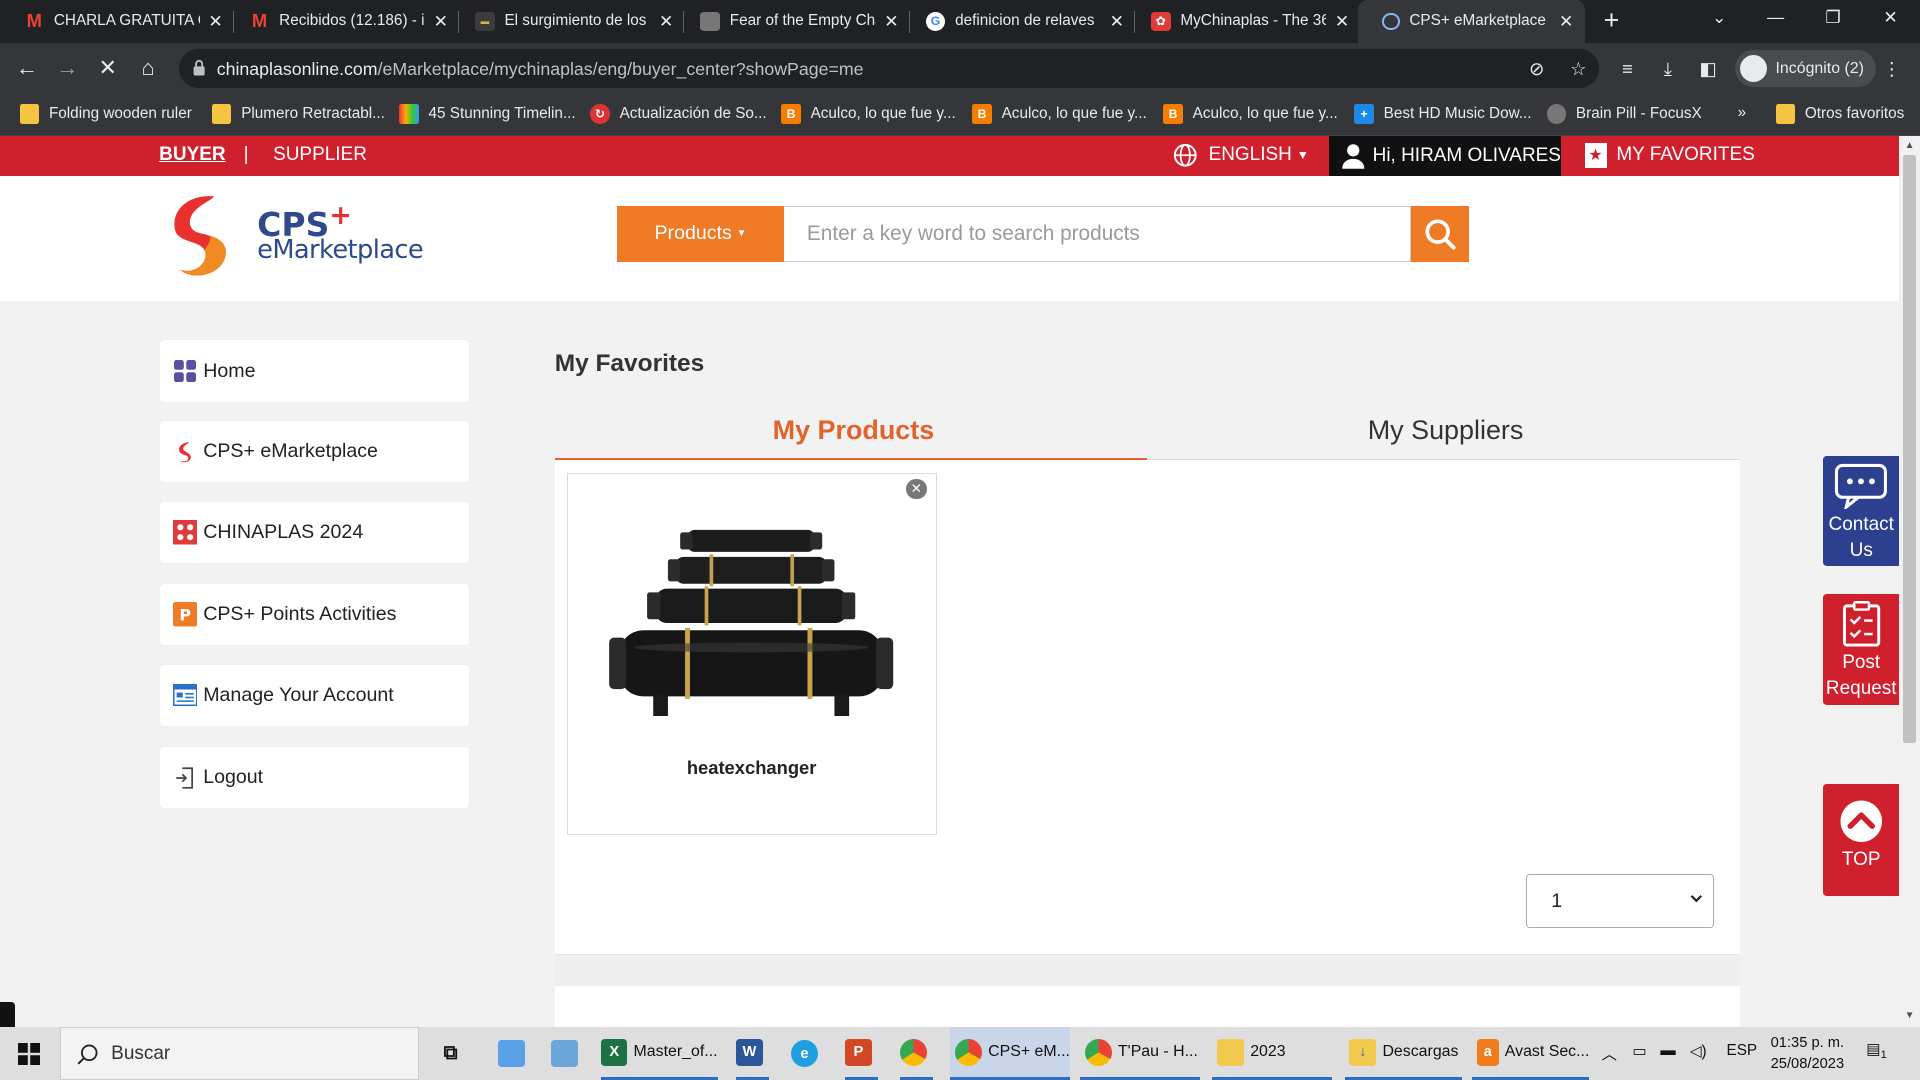 This screenshot has width=1920, height=1080. Describe the element at coordinates (1808, 1054) in the screenshot. I see `taskbar-clock: 01:35 p. m. 25/08/2023` at that location.